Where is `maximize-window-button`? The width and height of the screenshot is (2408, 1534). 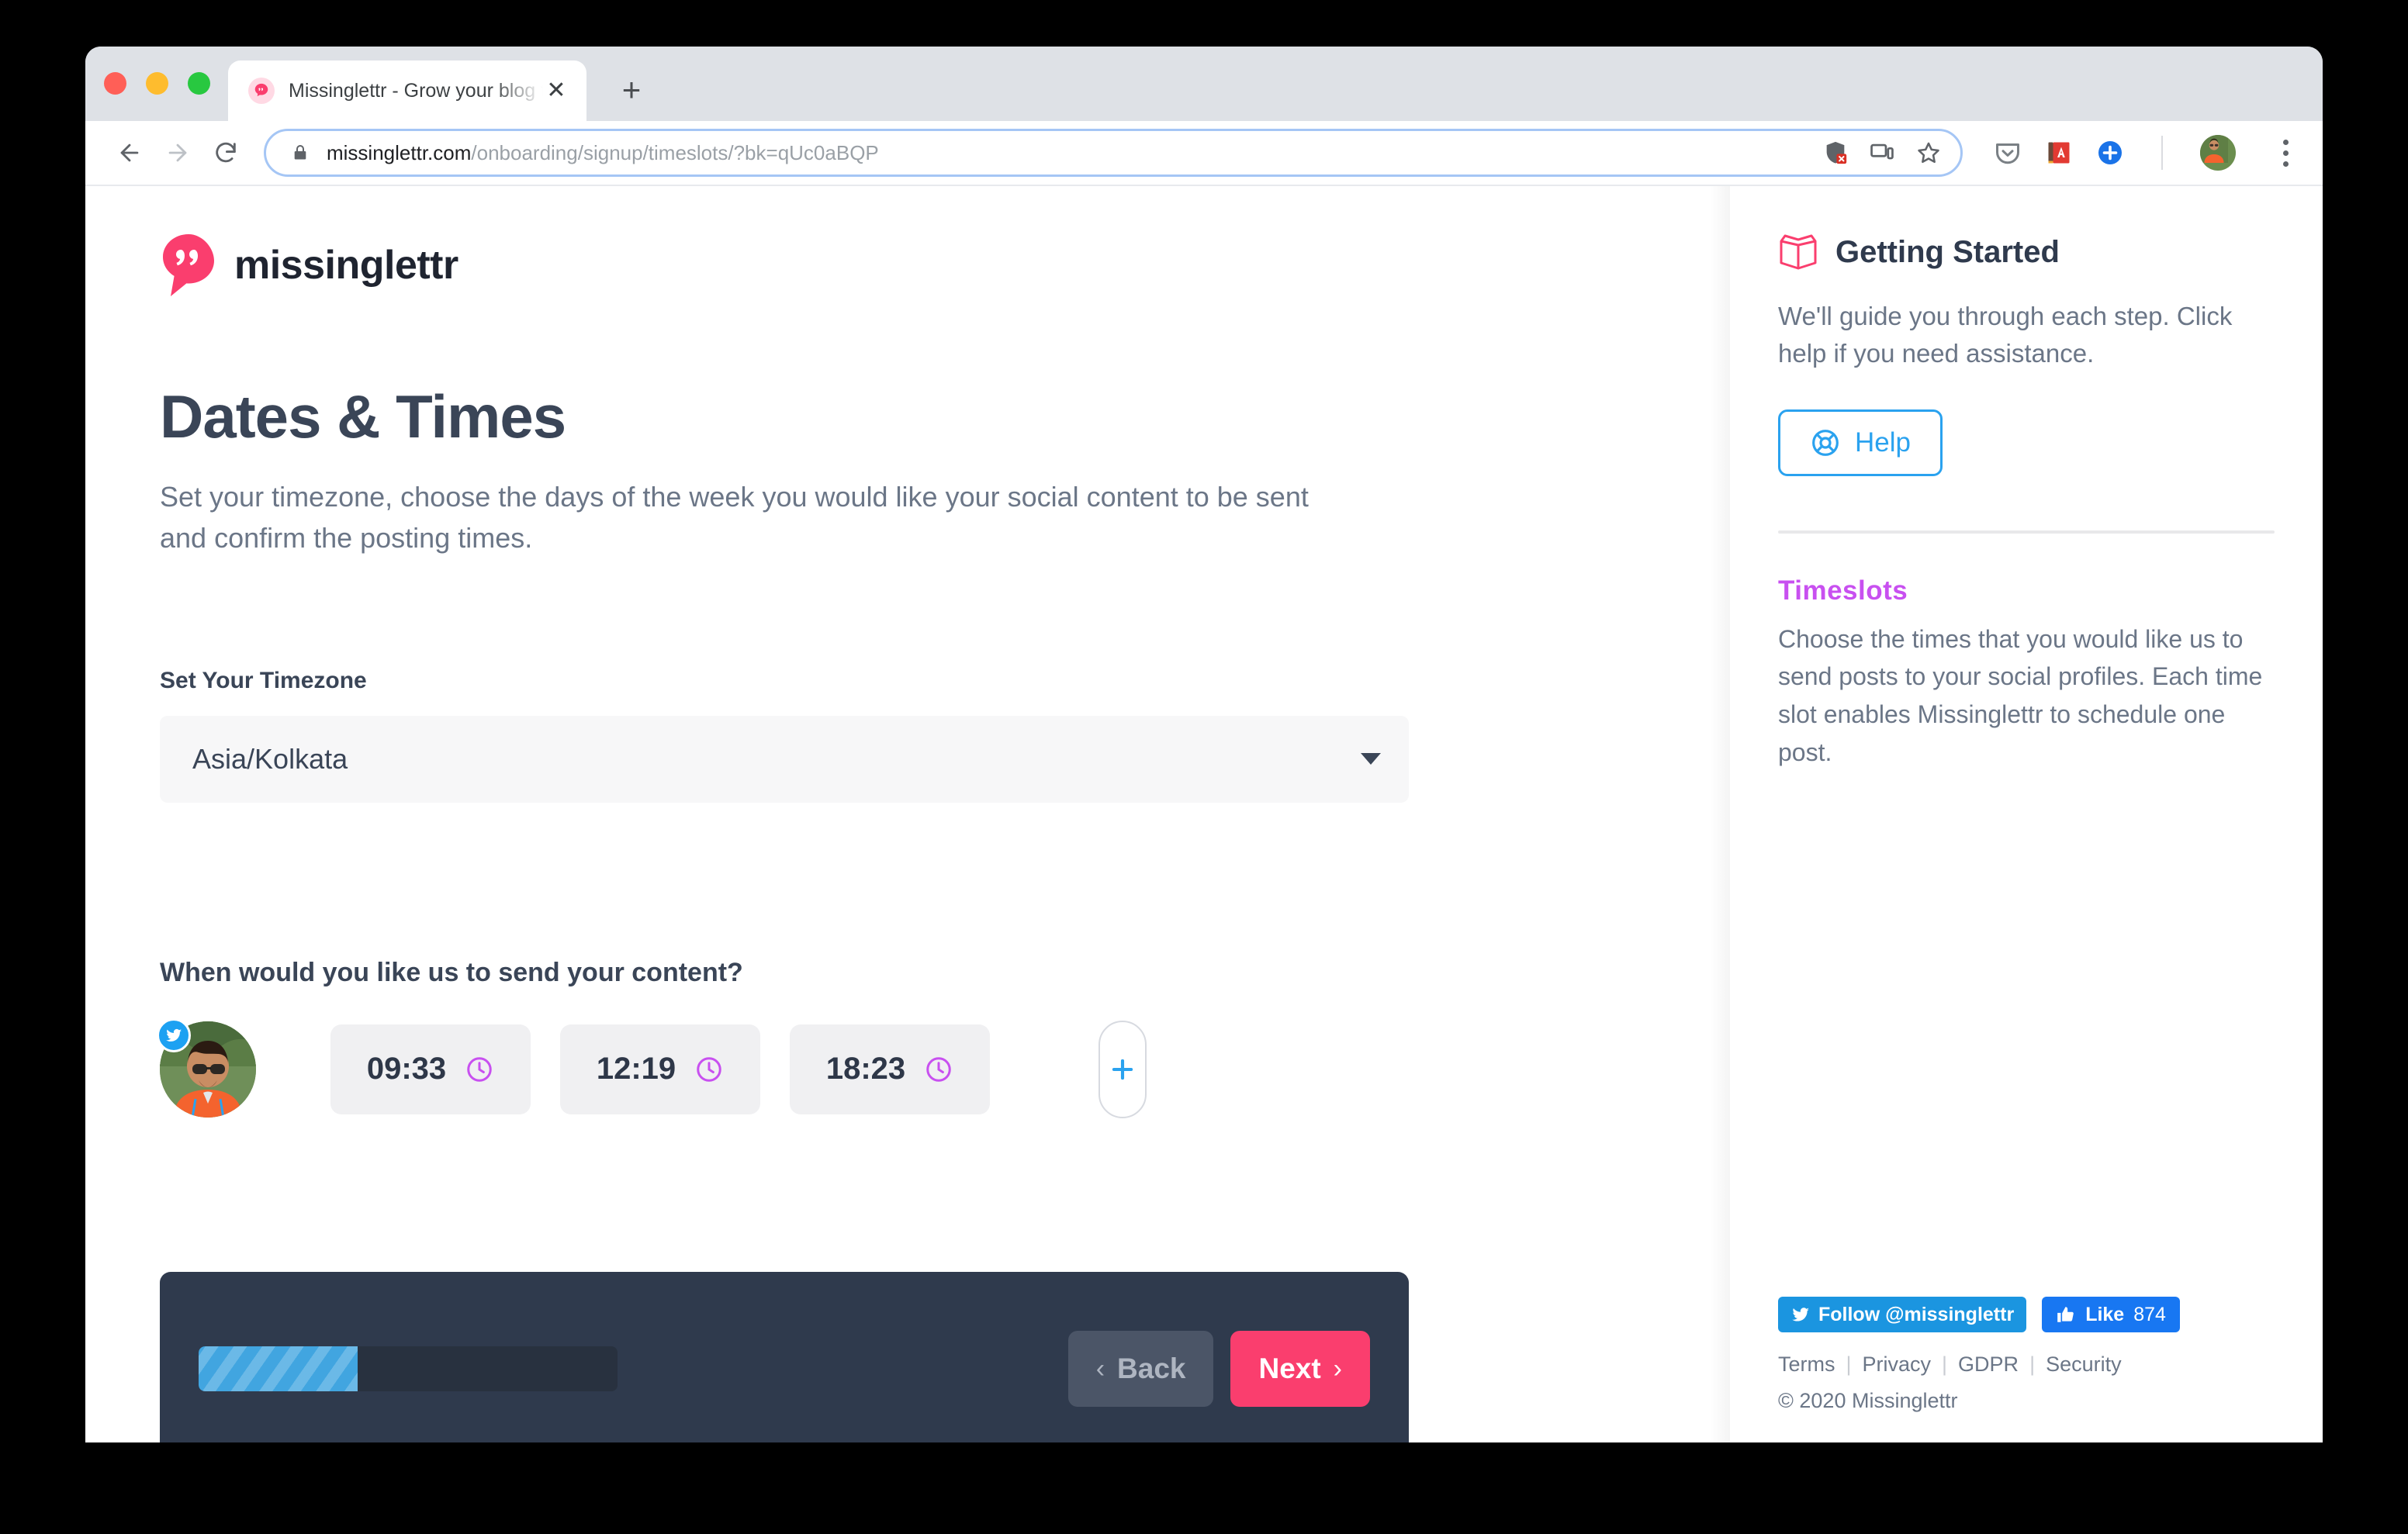 maximize-window-button is located at coordinates (199, 83).